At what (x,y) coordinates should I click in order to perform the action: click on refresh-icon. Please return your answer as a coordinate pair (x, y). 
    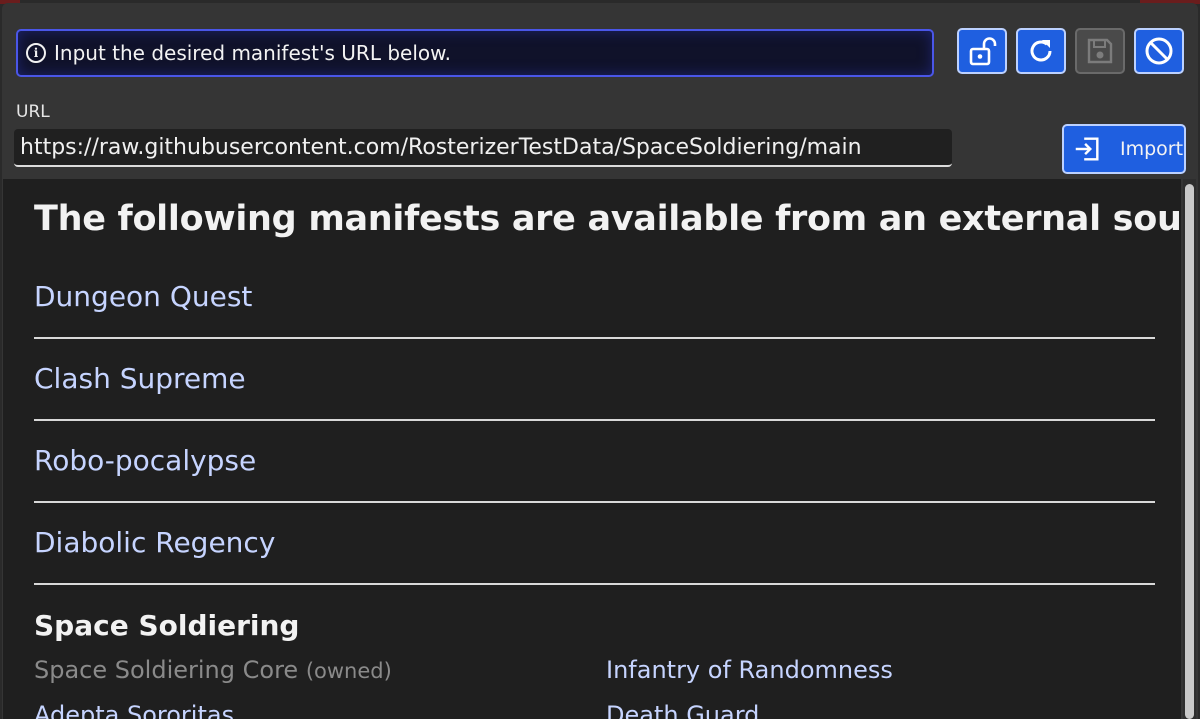
    Looking at the image, I should click on (1041, 51).